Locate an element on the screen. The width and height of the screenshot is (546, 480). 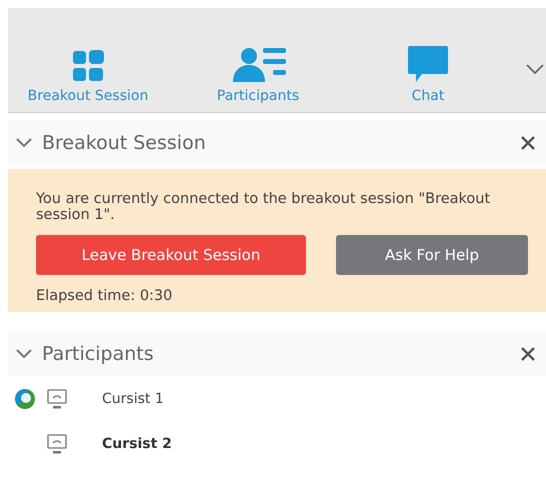
toolbar-tab: Participants is located at coordinates (258, 72).